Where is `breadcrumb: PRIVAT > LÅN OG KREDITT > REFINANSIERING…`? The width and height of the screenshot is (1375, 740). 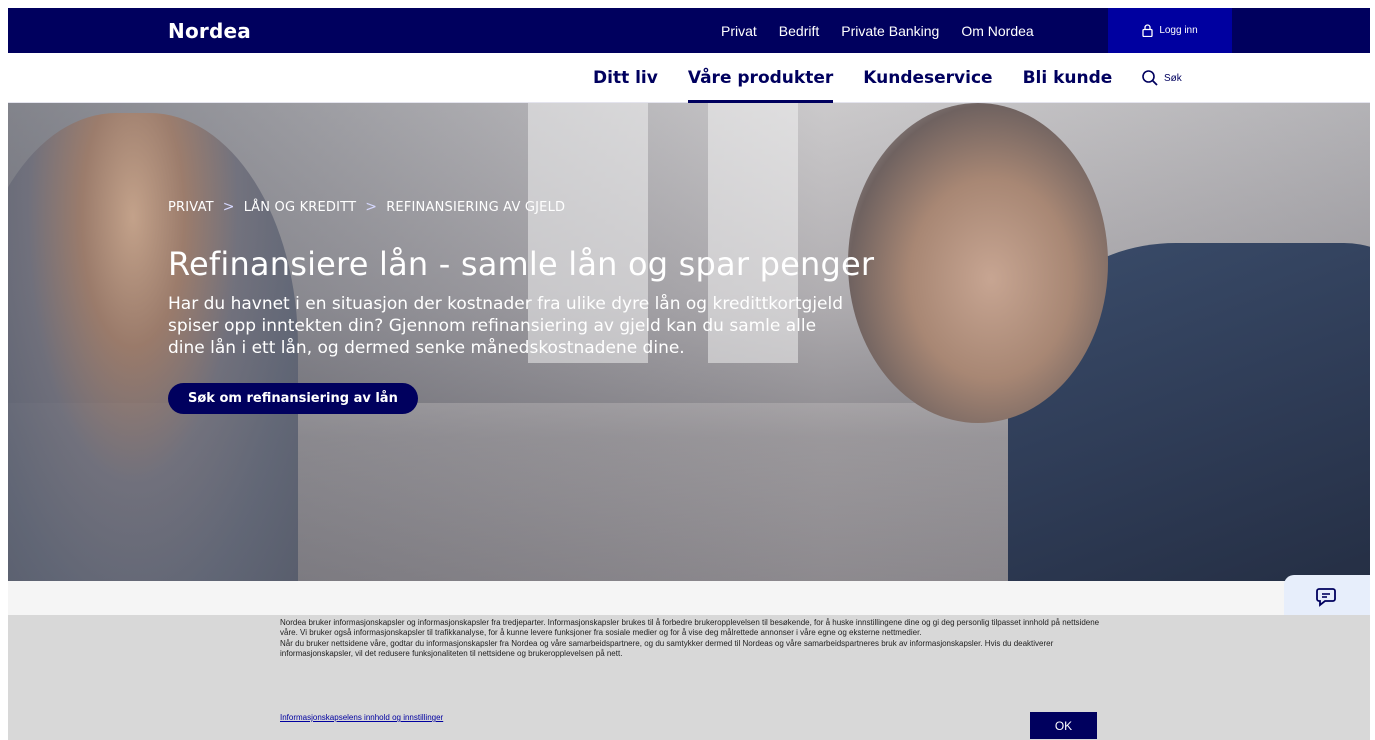 breadcrumb: PRIVAT > LÅN OG KREDITT > REFINANSIERING… is located at coordinates (528, 207).